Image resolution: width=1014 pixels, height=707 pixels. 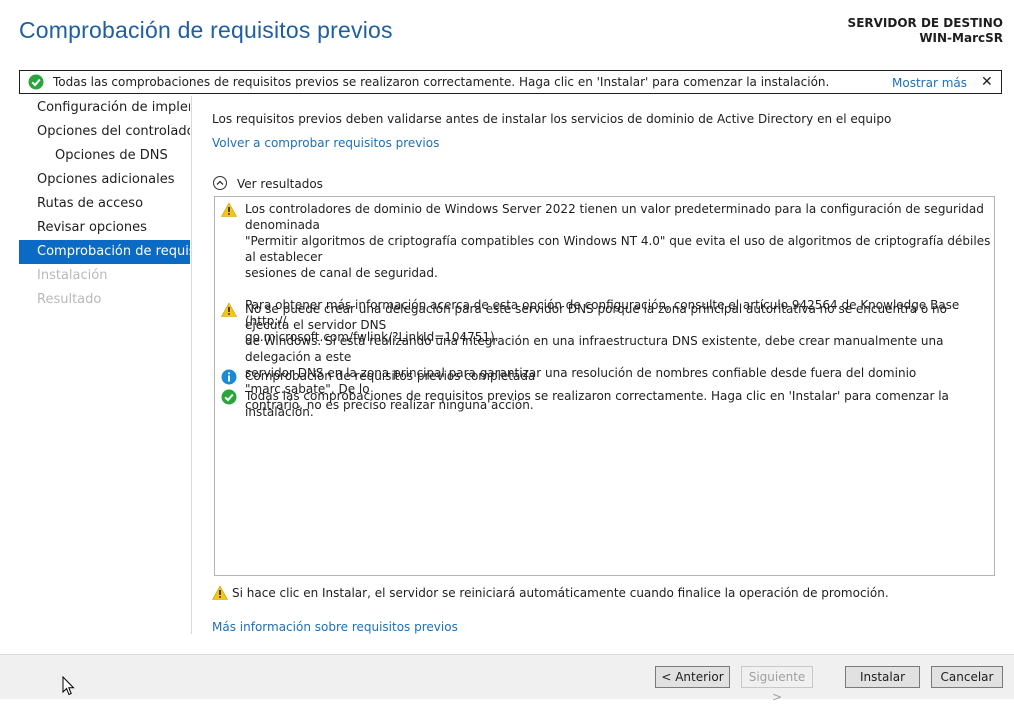 I want to click on sidebar-item-dns-options: Opciones de DNS, so click(x=104, y=156).